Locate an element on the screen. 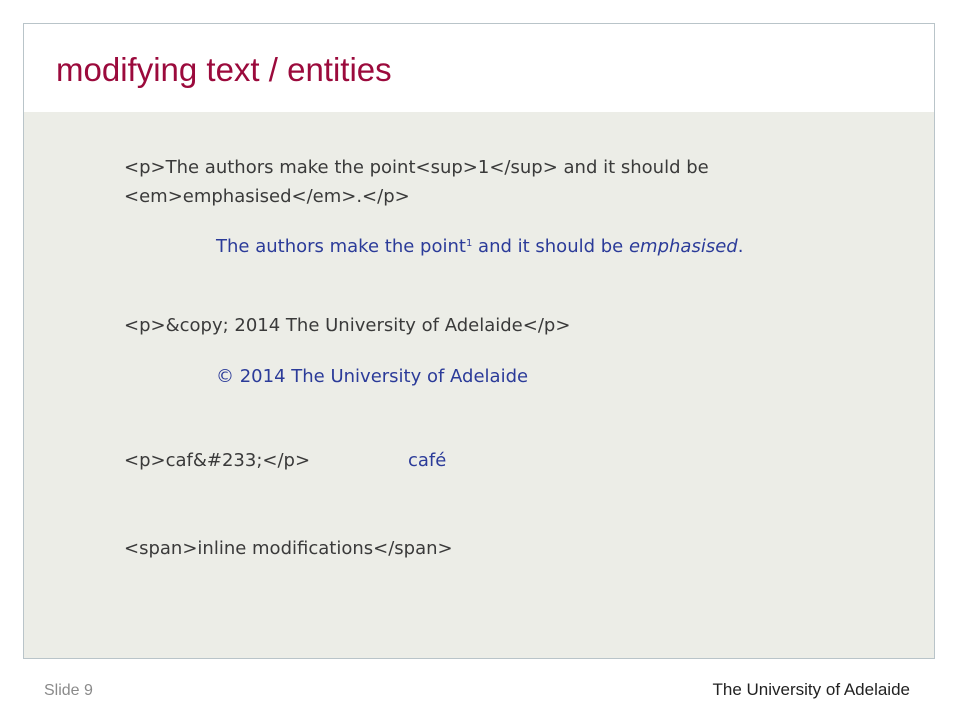 The height and width of the screenshot is (720, 960). render-sup-em-text-start: The authors make the point is located at coordinates (341, 246).